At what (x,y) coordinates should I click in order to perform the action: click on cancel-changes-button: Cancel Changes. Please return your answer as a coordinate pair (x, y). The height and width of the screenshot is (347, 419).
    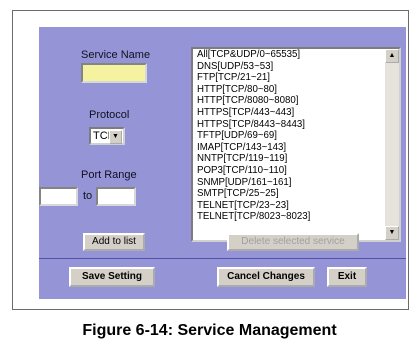
    Looking at the image, I should click on (266, 277).